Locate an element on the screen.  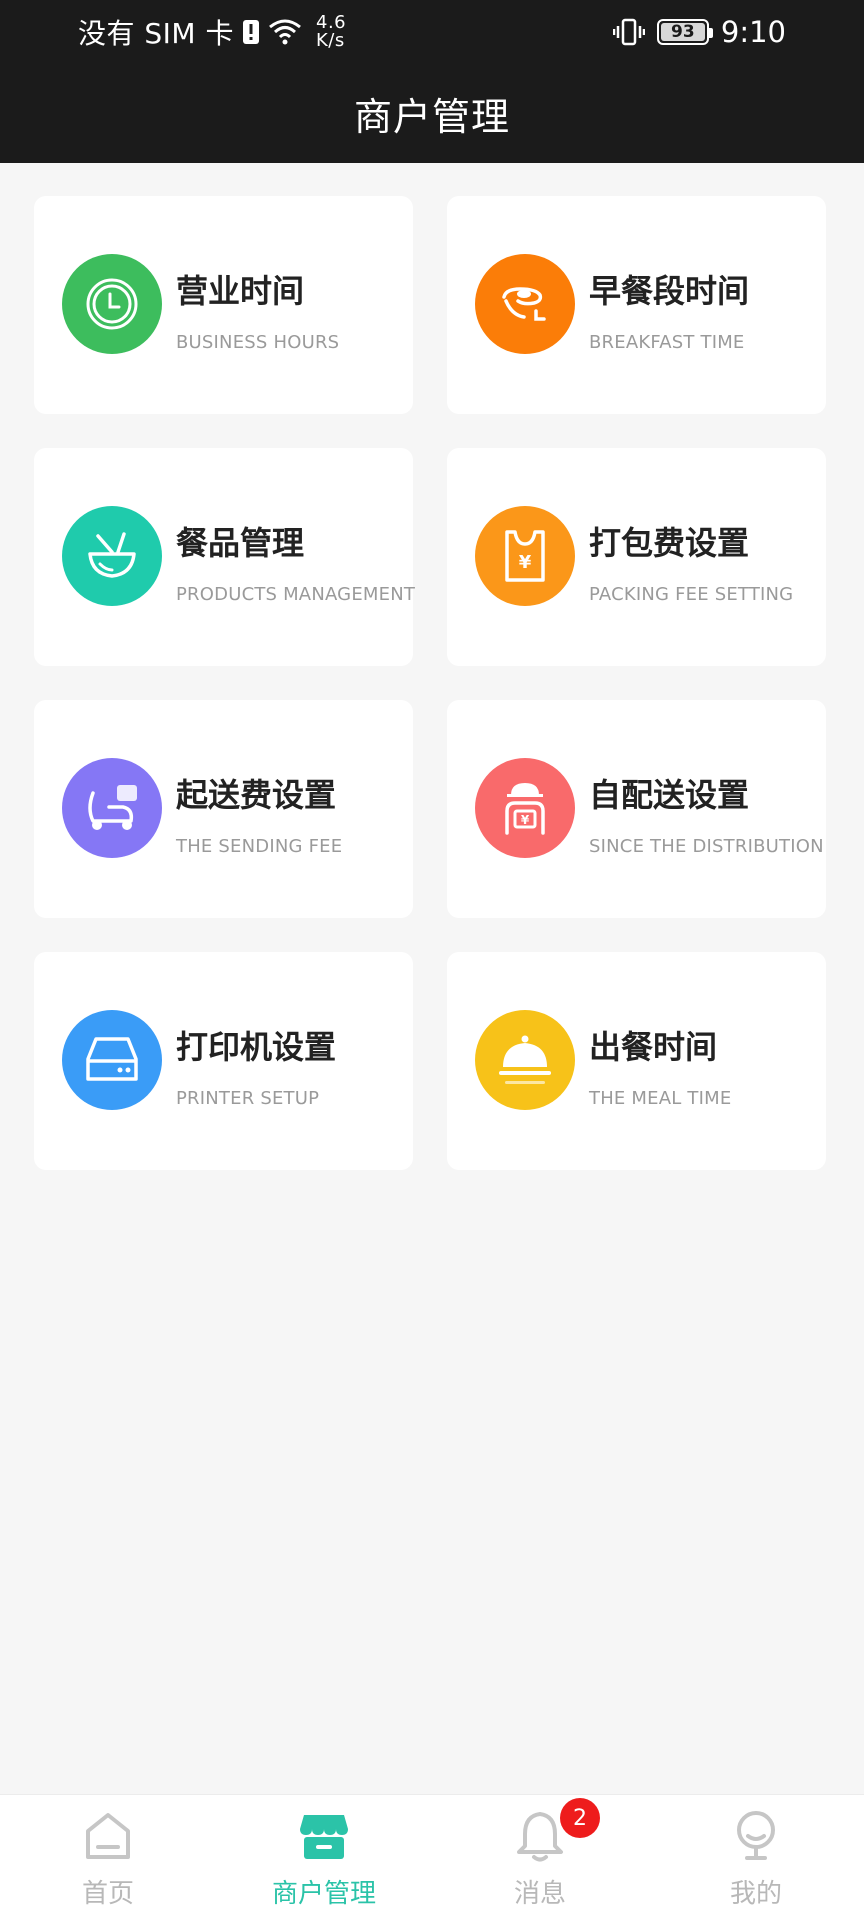
sim-alert-icon is located at coordinates (251, 32).